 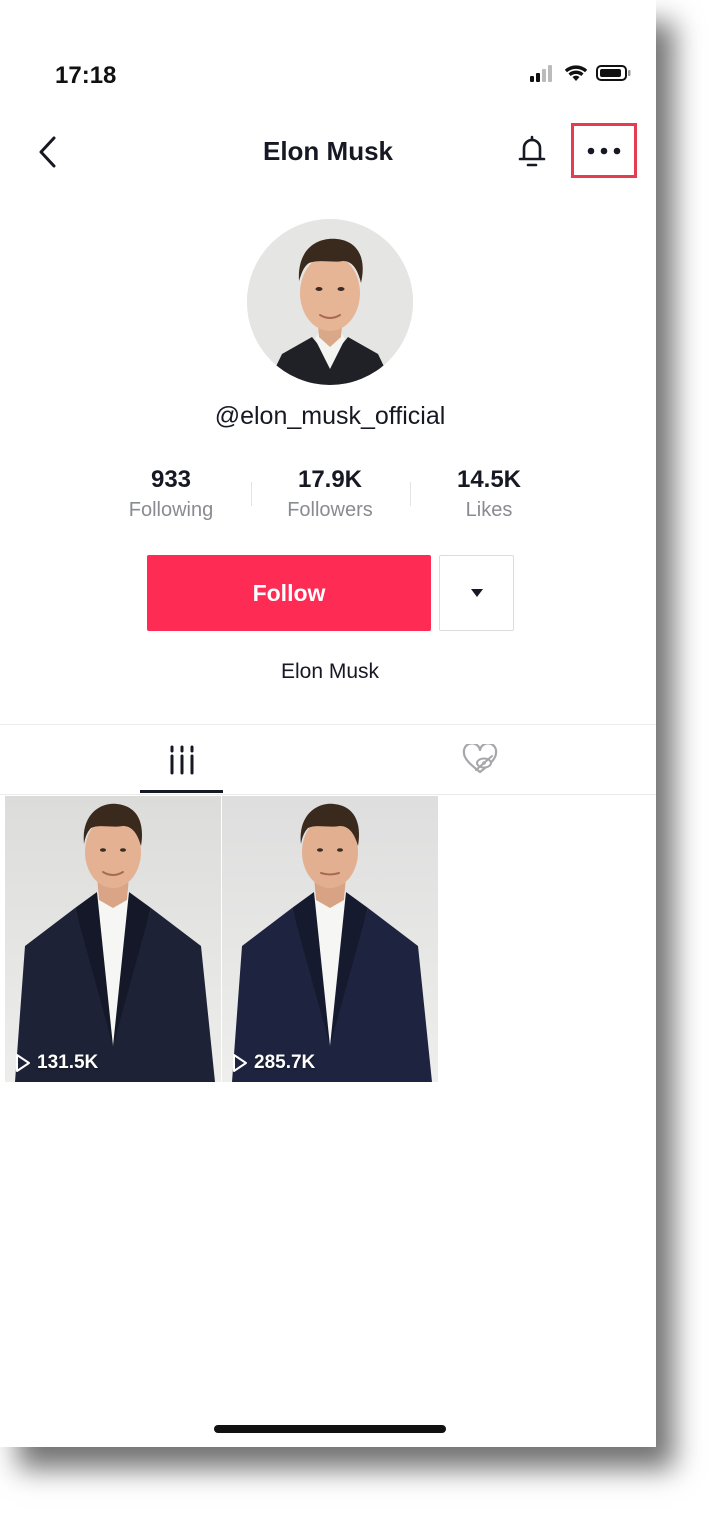 I want to click on avatar, so click(x=330, y=302).